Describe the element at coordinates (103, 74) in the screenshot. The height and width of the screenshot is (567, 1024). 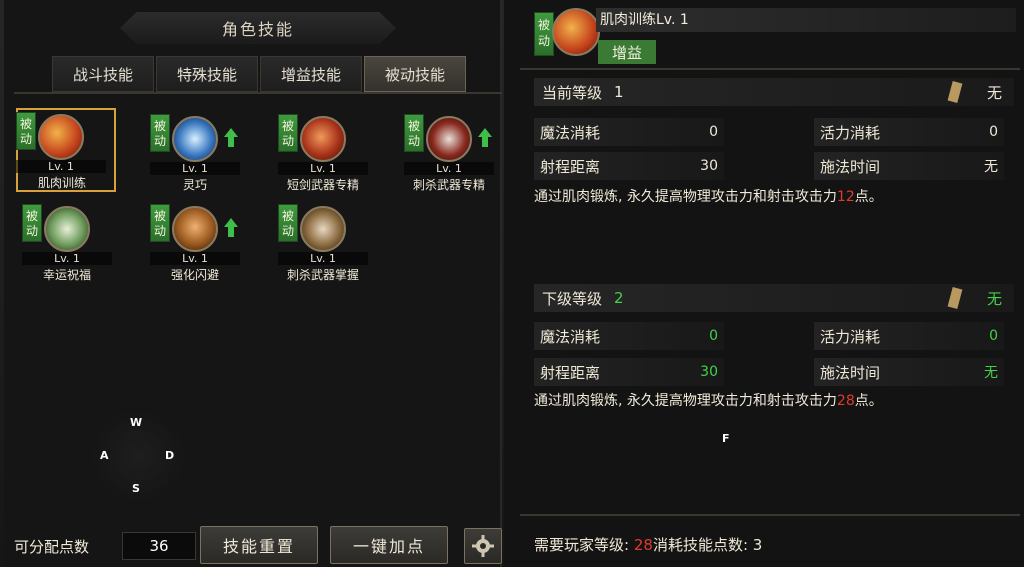
I see `tab-combat-skills: 战斗技能` at that location.